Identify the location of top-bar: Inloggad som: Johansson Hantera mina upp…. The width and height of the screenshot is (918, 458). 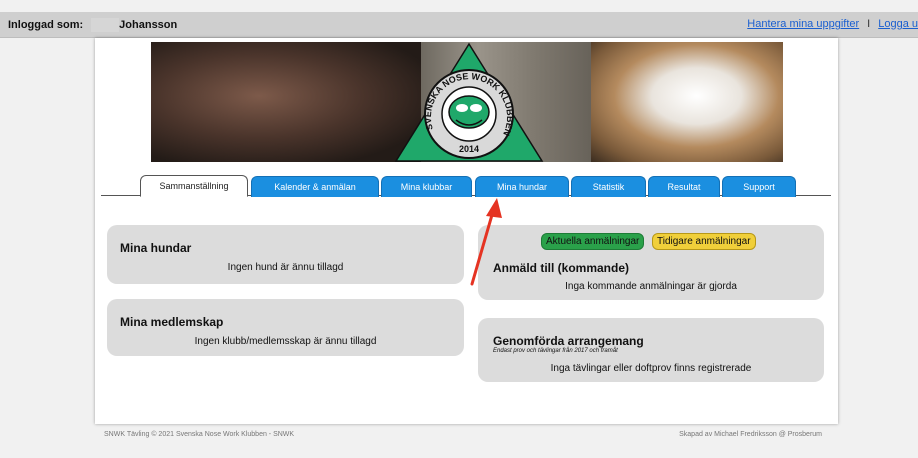
(459, 25).